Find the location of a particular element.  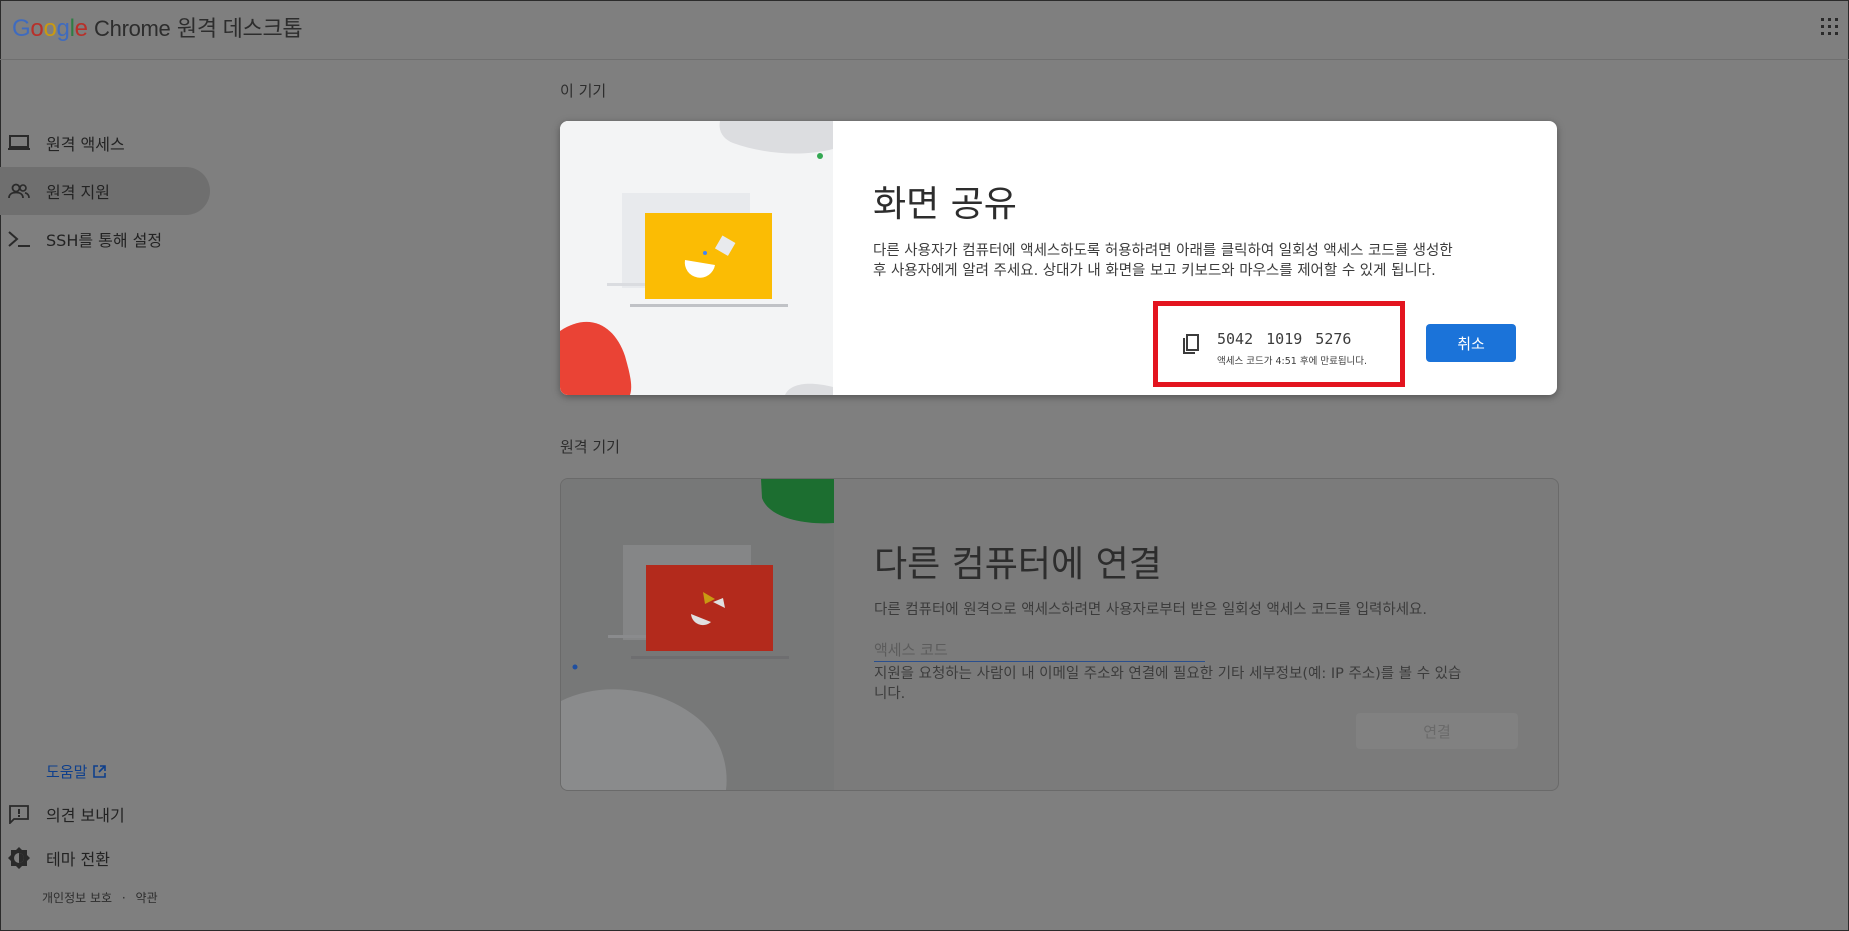

help-link: 도움말 is located at coordinates (76, 771).